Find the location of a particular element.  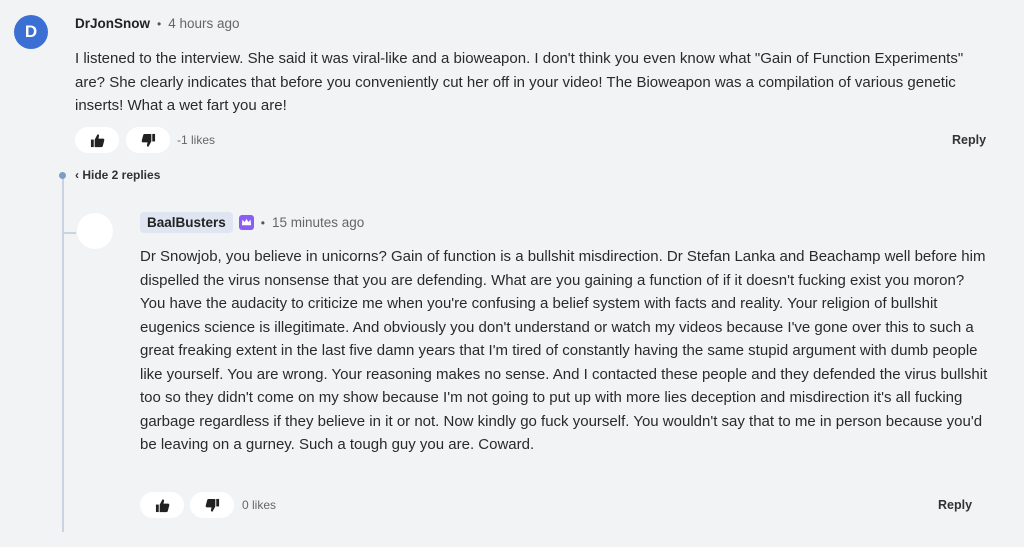

avatar: D is located at coordinates (31, 32).